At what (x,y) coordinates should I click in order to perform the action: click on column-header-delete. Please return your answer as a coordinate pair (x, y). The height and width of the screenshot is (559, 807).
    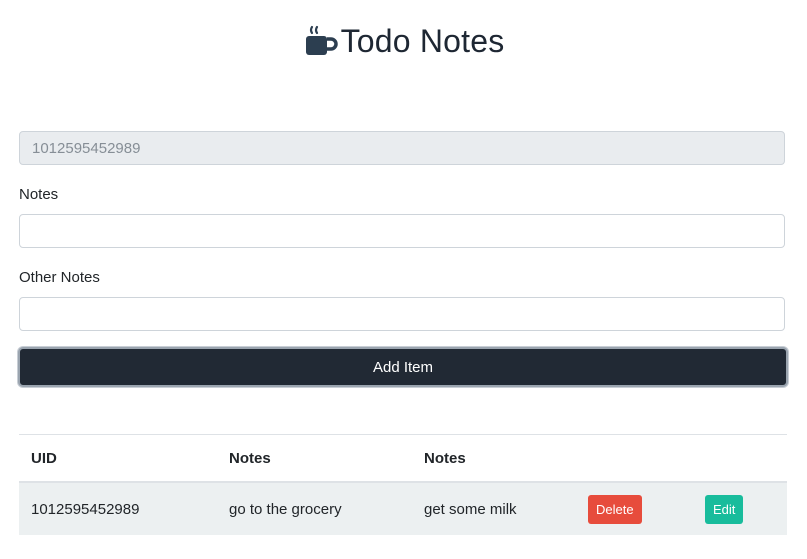
    Looking at the image, I should click on (634, 458).